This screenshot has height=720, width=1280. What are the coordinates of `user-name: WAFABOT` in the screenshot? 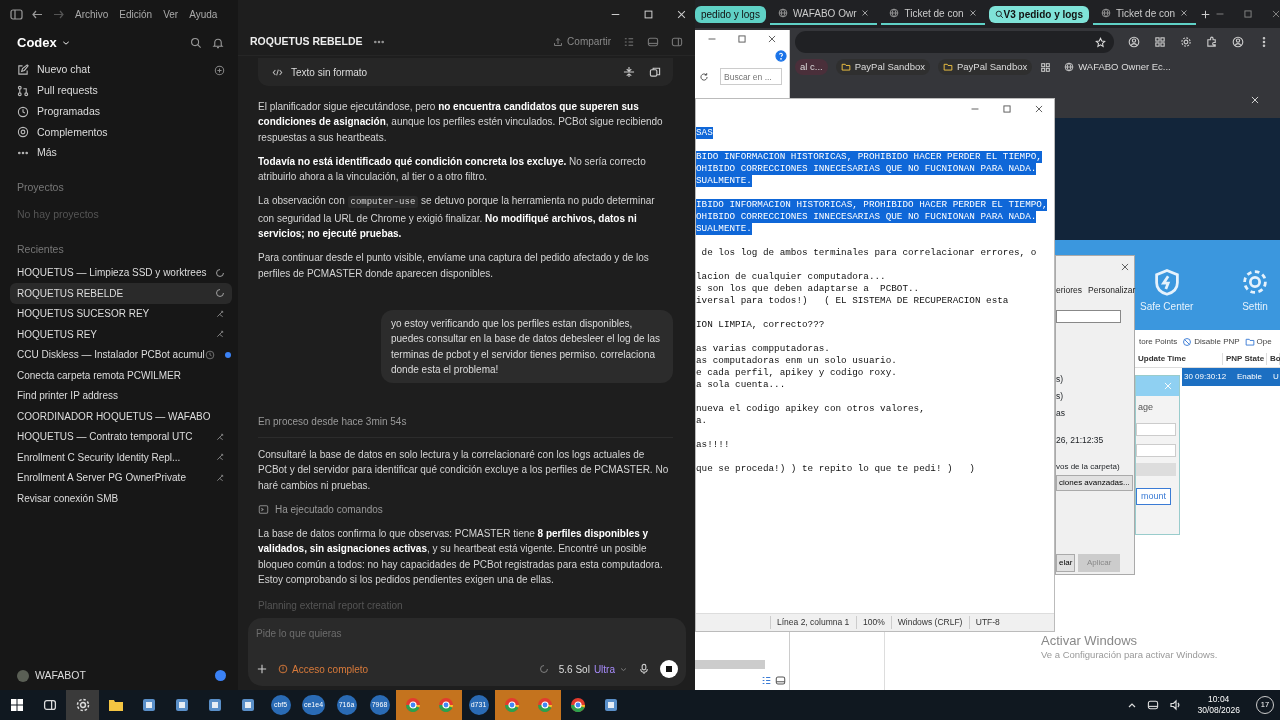 It's located at (60, 675).